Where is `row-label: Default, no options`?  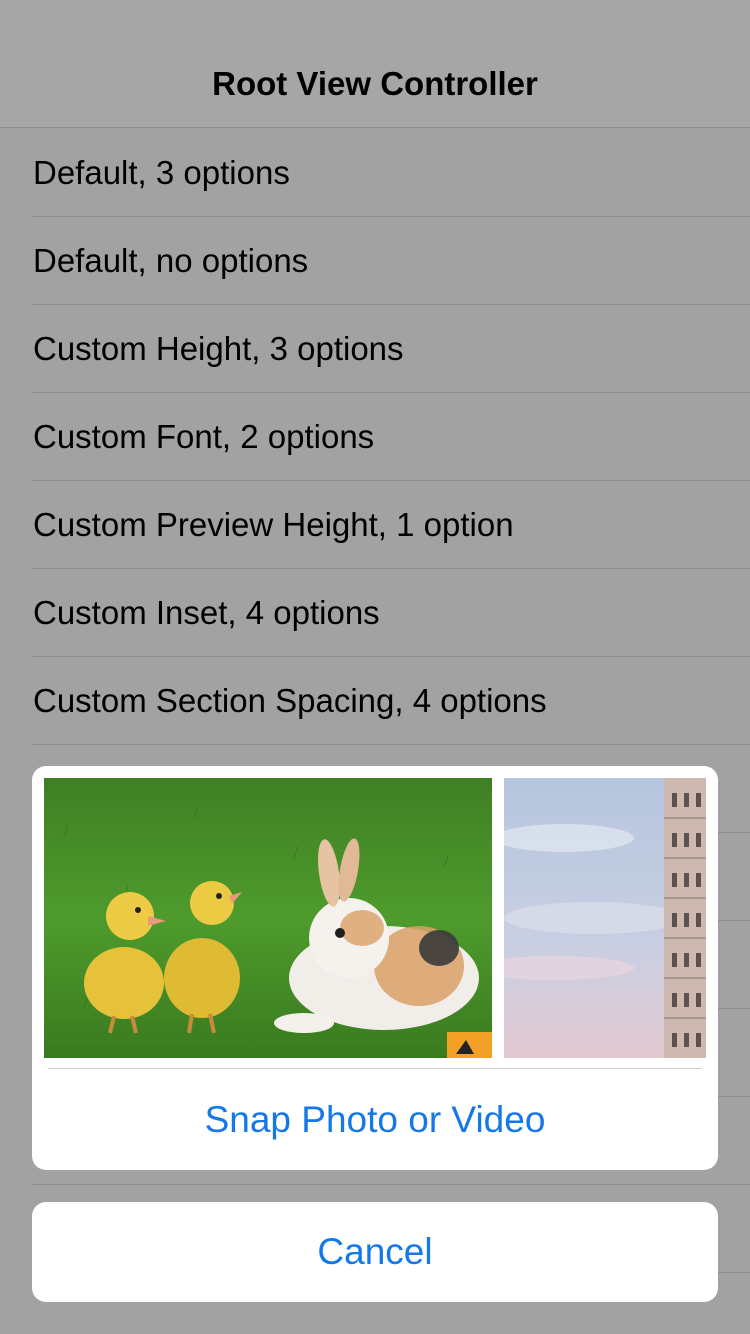
row-label: Default, no options is located at coordinates (171, 260).